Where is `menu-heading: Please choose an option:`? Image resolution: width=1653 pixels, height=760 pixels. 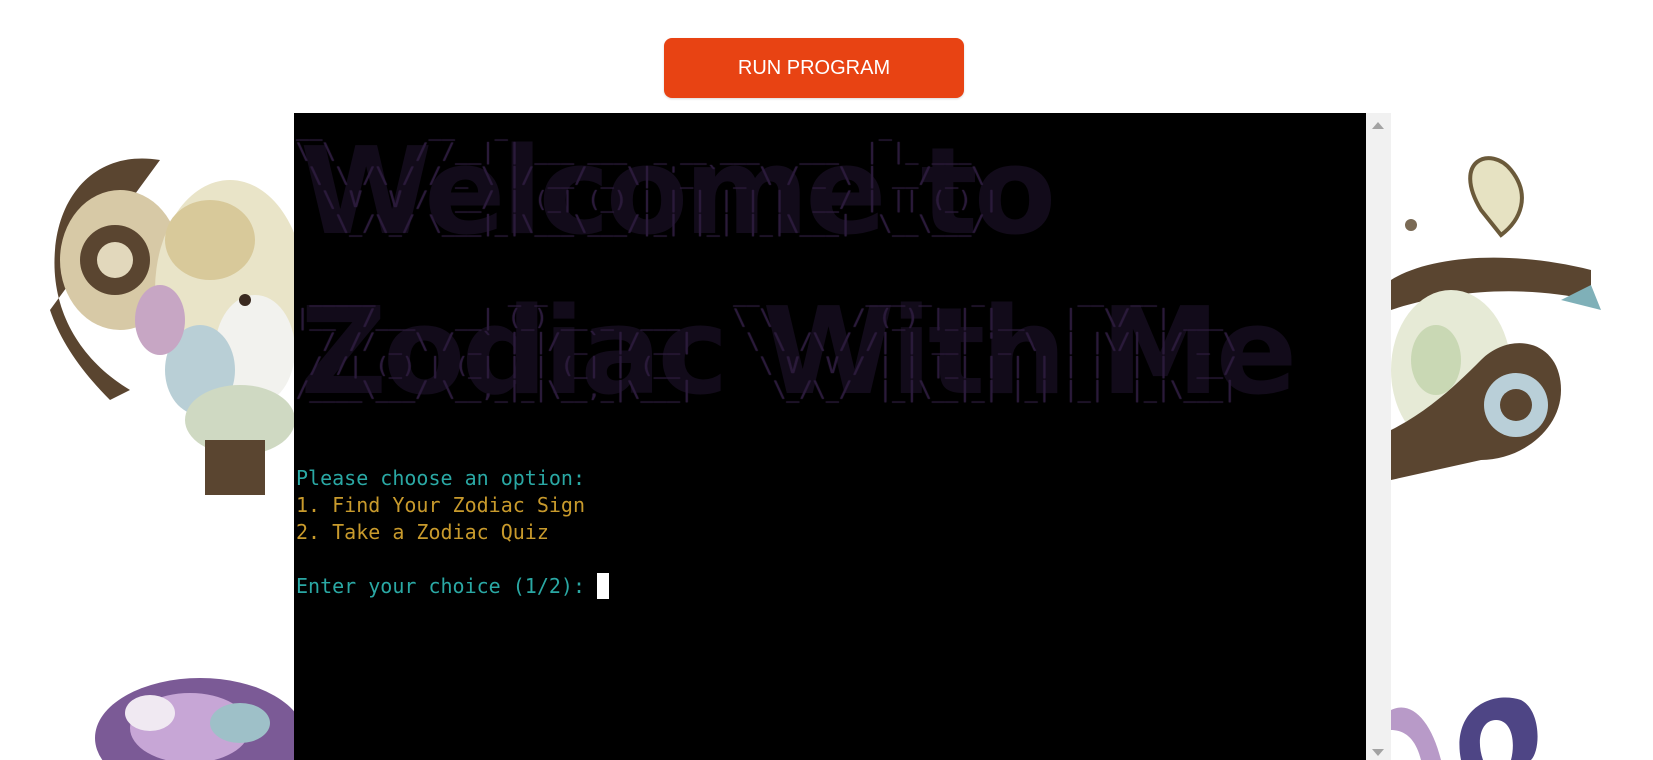
menu-heading: Please choose an option: is located at coordinates (440, 478).